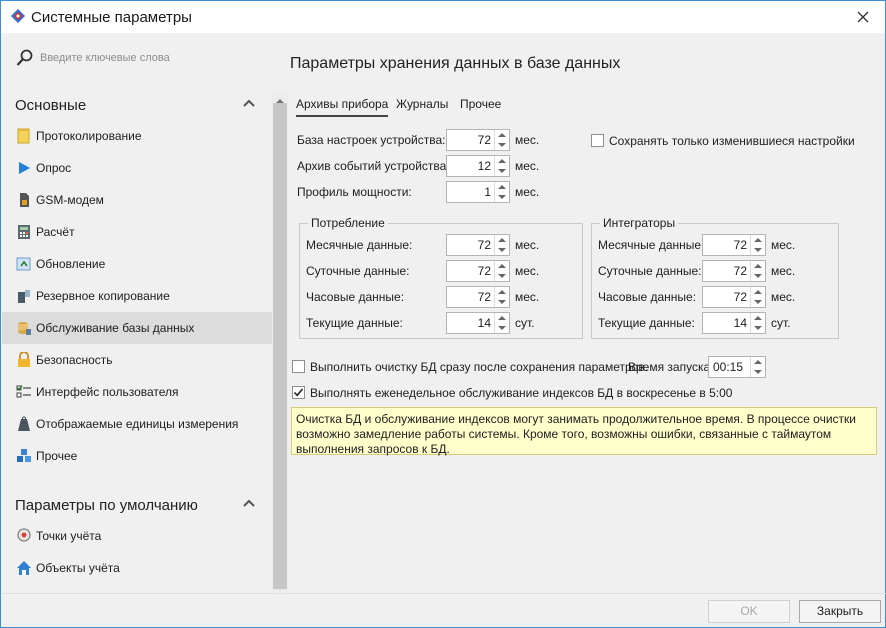 The image size is (886, 628). Describe the element at coordinates (480, 106) in the screenshot. I see `tab-other: Прочее` at that location.